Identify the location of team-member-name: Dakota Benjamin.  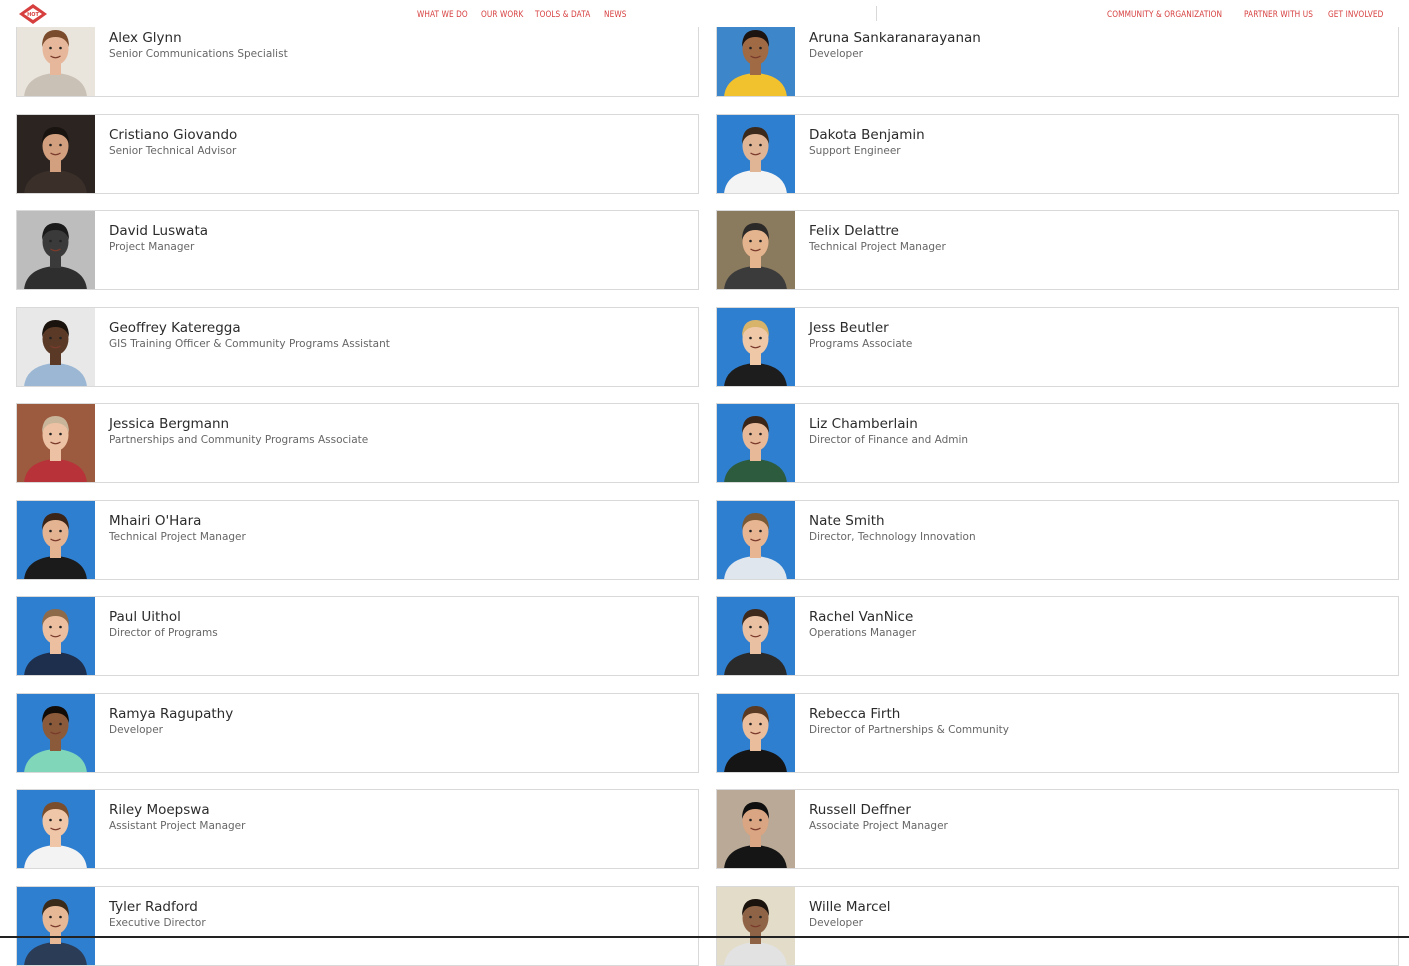
(867, 135).